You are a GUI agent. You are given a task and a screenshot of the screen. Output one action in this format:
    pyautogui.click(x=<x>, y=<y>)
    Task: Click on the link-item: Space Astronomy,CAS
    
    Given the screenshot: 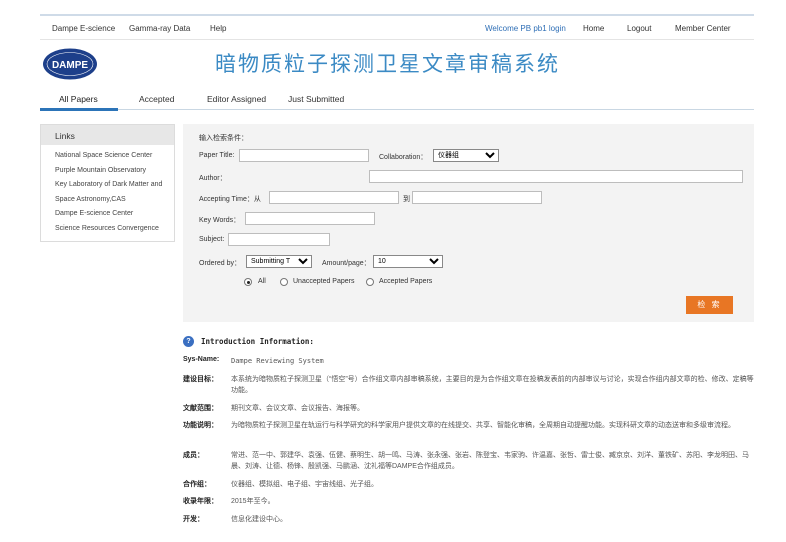 What is the action you would take?
    pyautogui.click(x=114, y=200)
    